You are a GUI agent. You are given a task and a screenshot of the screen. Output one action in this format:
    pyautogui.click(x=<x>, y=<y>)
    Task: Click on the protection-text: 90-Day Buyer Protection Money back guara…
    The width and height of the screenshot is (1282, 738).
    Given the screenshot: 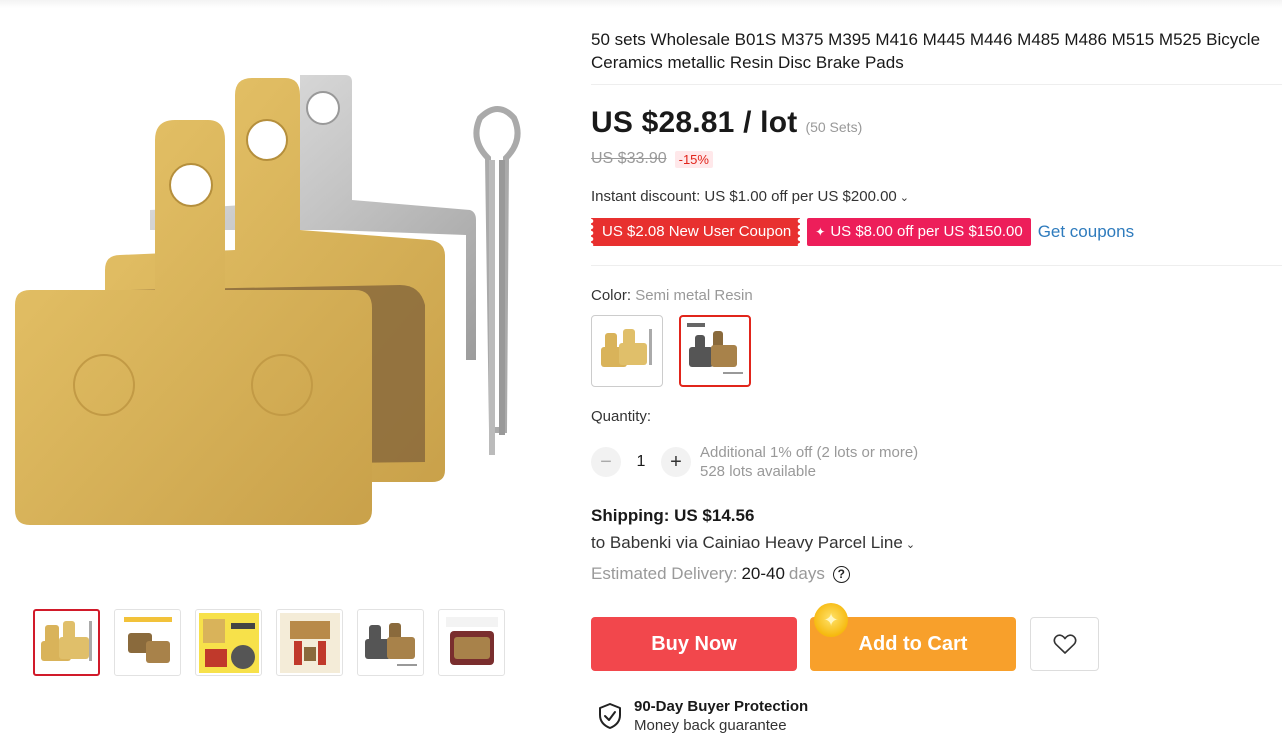 What is the action you would take?
    pyautogui.click(x=721, y=716)
    